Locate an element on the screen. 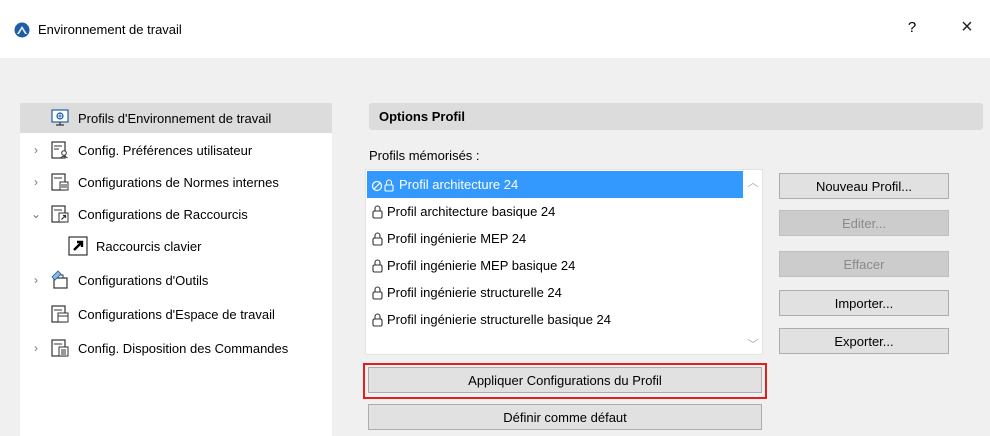  profile-name: Profil ingénierie MEP 24 is located at coordinates (457, 238).